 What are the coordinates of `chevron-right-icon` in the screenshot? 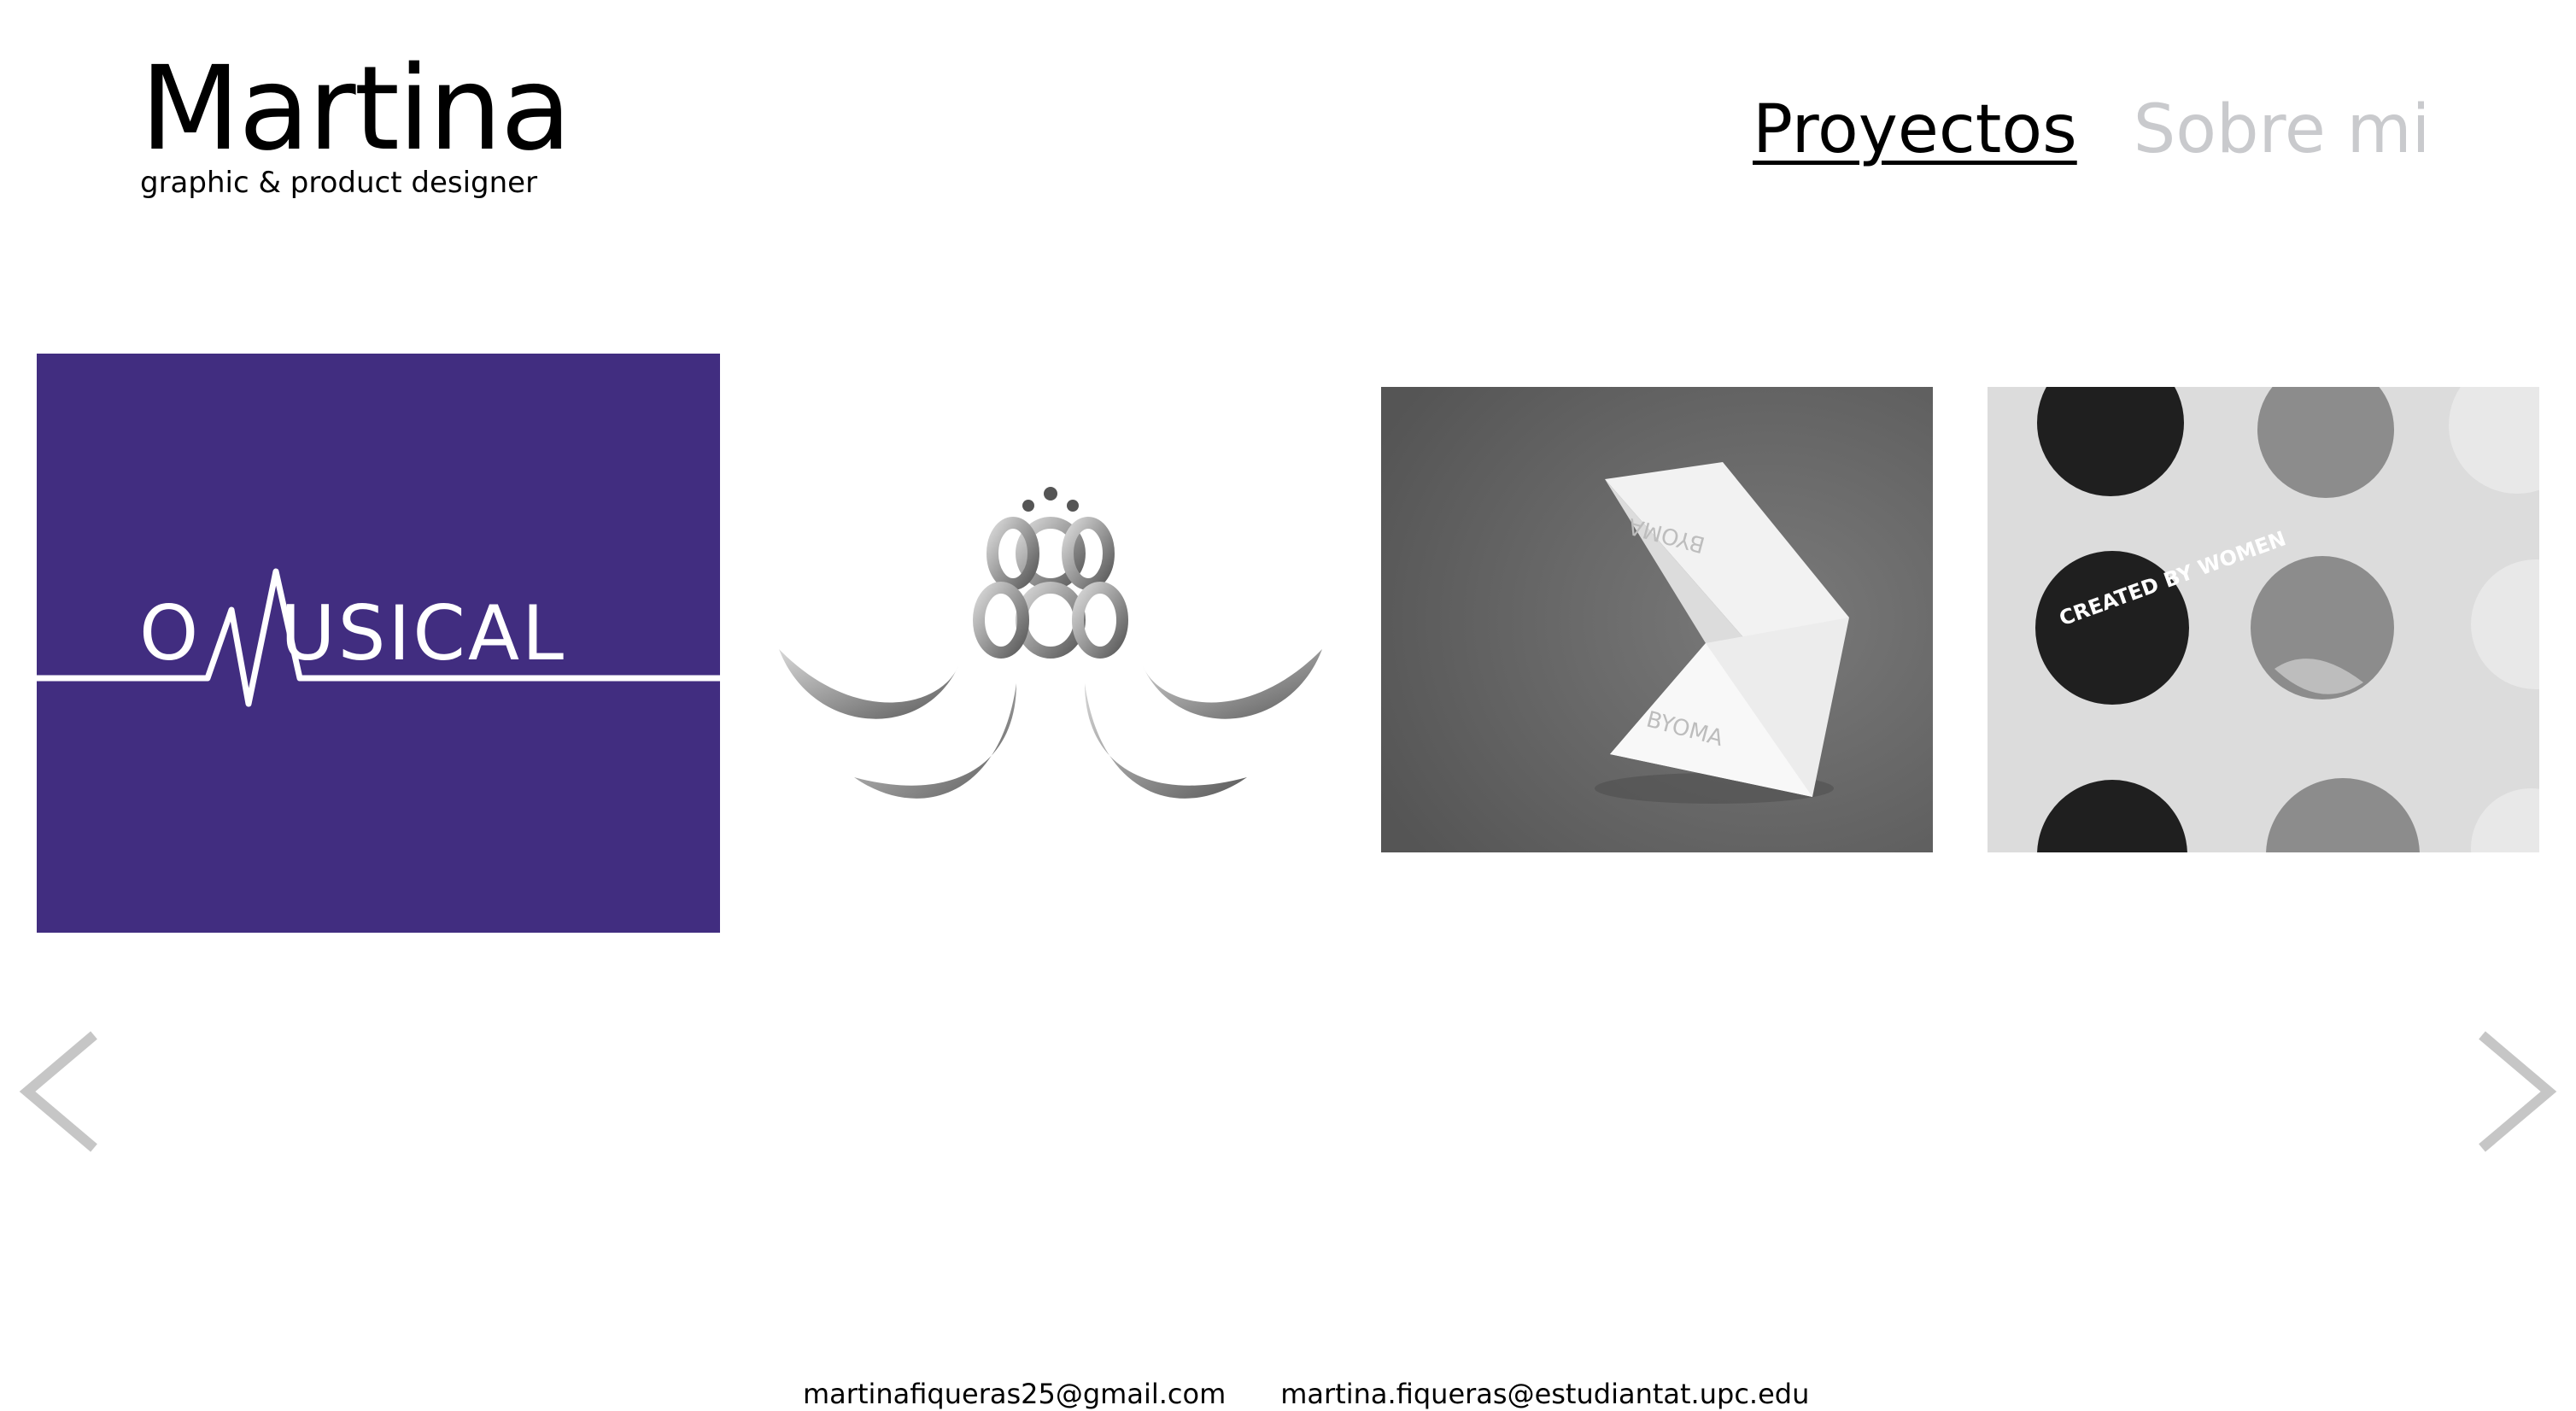 It's located at (2518, 1093).